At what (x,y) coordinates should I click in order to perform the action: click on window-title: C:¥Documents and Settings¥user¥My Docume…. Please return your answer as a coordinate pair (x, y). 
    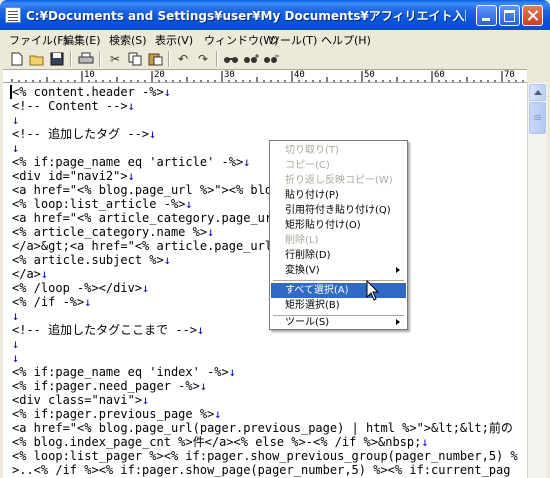
    Looking at the image, I should click on (246, 16).